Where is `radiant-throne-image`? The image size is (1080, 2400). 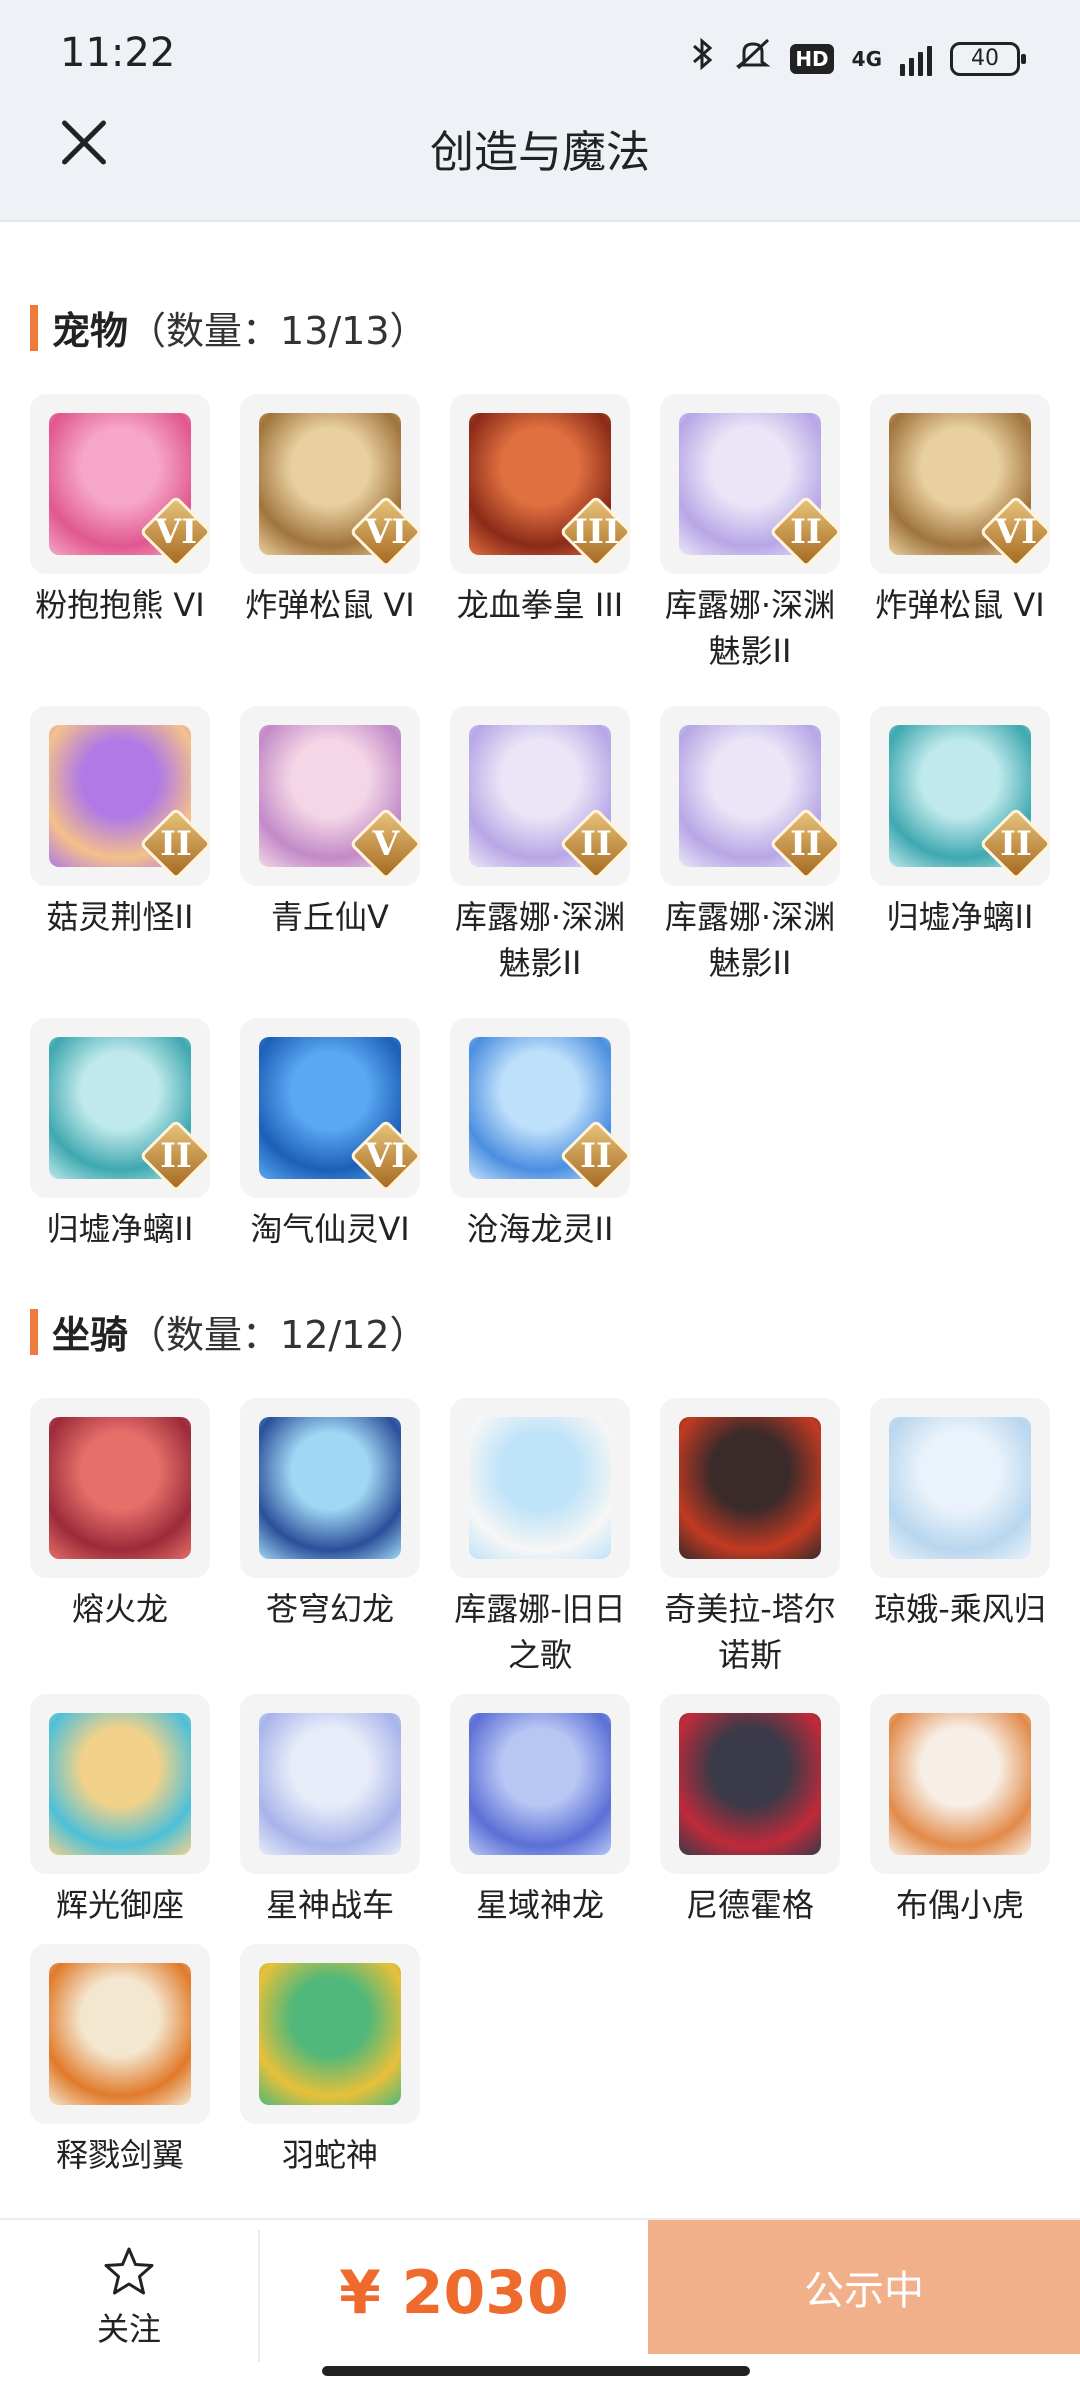 radiant-throne-image is located at coordinates (120, 1784).